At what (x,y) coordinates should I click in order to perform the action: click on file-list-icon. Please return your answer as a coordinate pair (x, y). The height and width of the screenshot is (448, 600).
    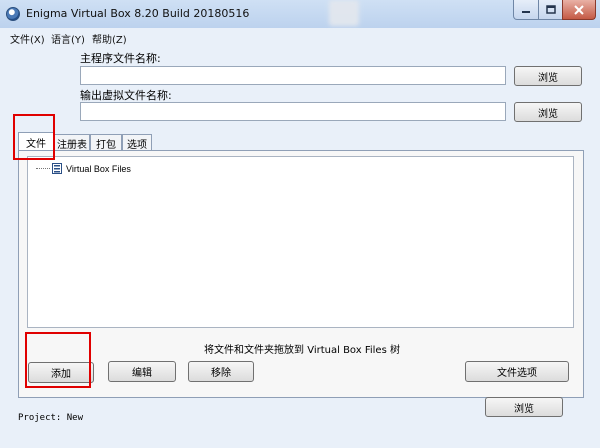
    Looking at the image, I should click on (57, 168).